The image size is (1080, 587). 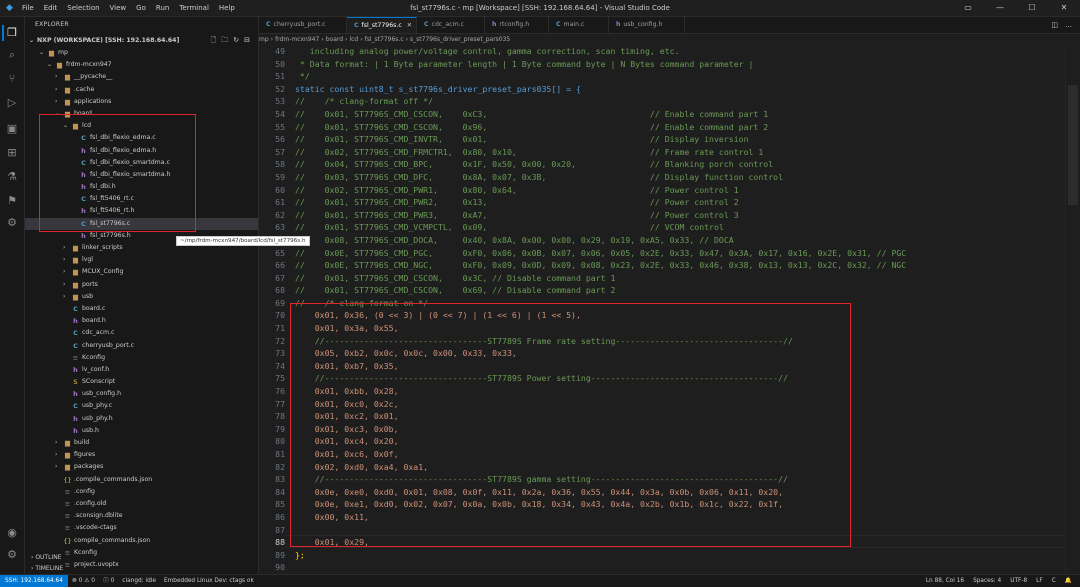 I want to click on menu-item-view: View, so click(x=118, y=8).